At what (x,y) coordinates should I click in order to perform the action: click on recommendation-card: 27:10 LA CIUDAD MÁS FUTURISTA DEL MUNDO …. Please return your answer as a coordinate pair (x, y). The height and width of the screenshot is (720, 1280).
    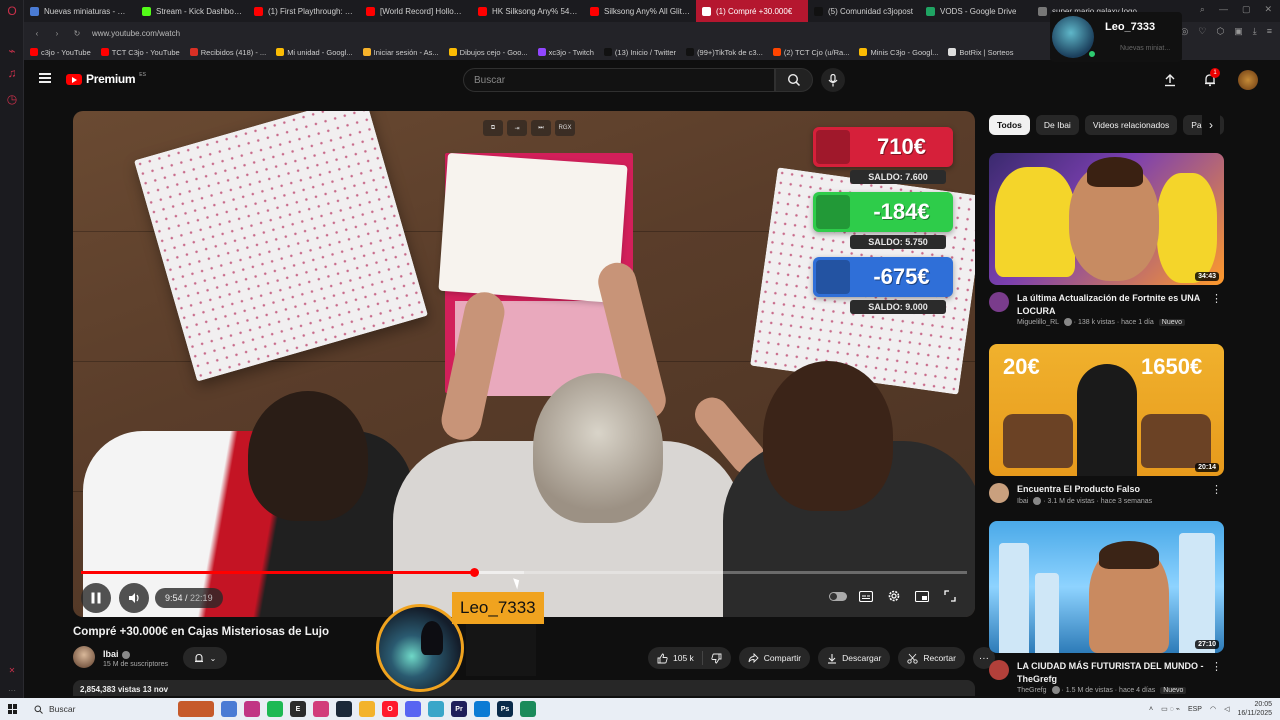
    Looking at the image, I should click on (1106, 613).